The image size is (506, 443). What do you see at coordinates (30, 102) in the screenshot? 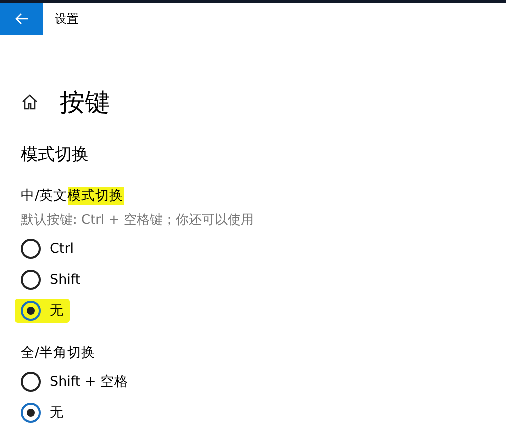
I see `home-icon` at bounding box center [30, 102].